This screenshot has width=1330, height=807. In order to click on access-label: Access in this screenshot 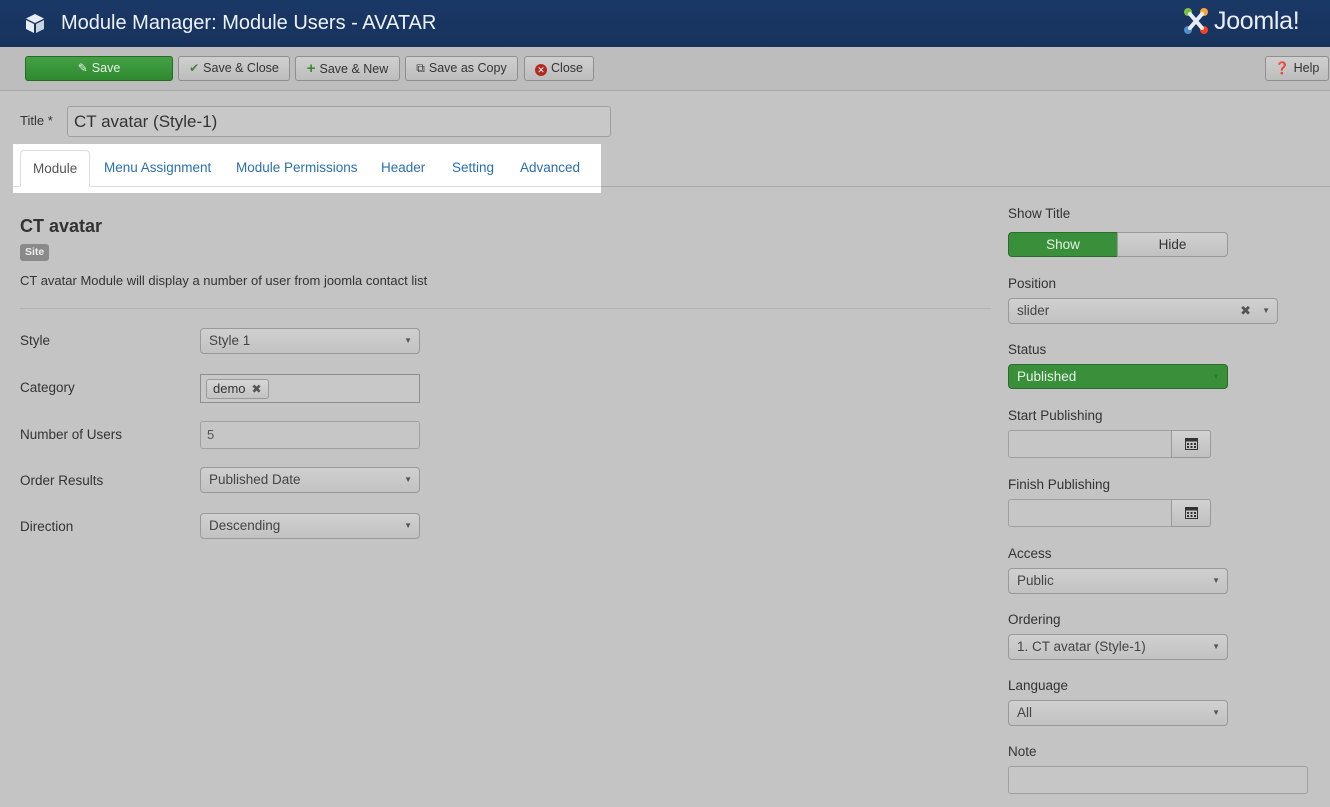, I will do `click(1030, 553)`.